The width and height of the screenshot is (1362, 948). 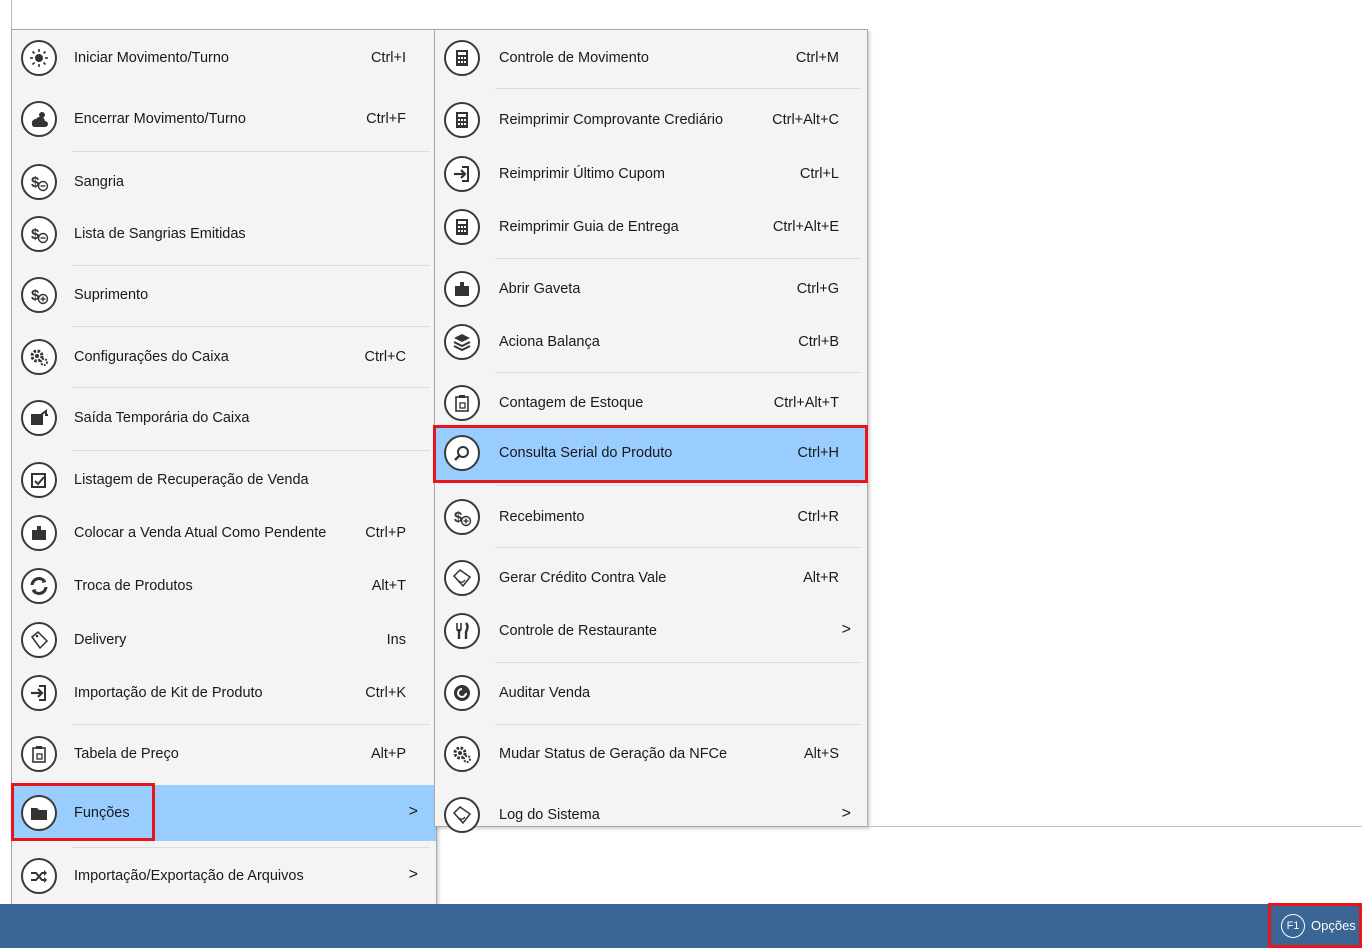 I want to click on menu-item-iniciar-movimento: Iniciar Movimento/Turno Ctrl+I, so click(x=224, y=58).